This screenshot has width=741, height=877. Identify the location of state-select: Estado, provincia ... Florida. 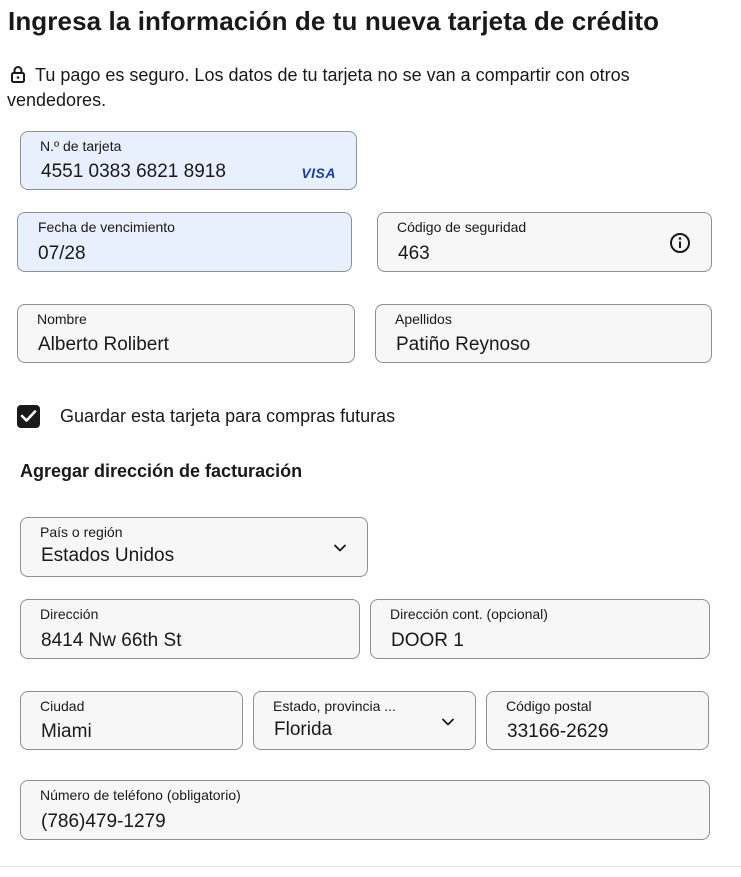
(364, 720).